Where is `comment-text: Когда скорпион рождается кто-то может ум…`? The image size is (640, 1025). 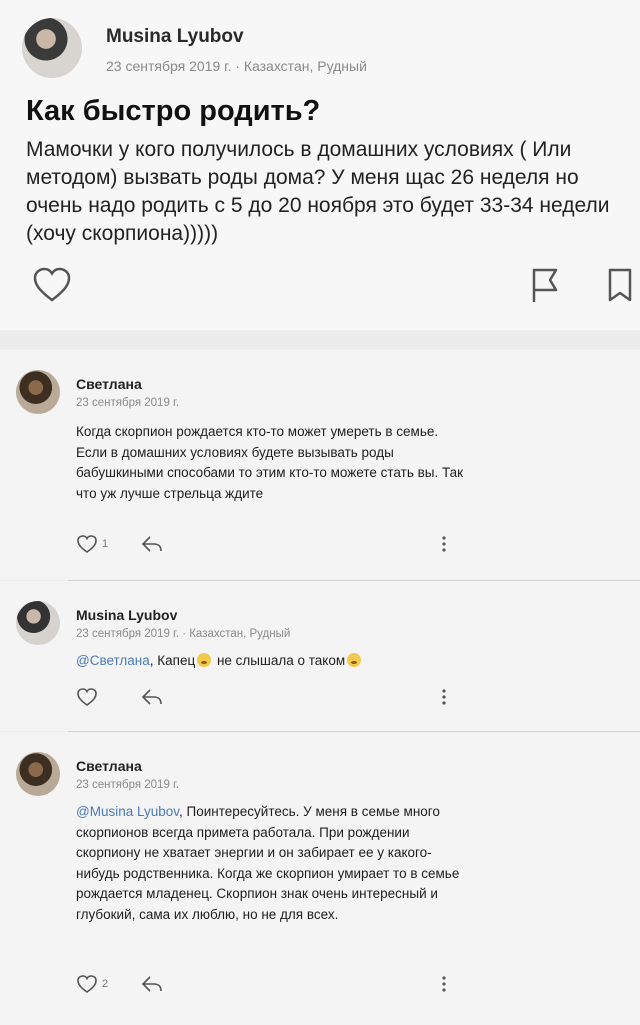
comment-text: Когда скорпион рождается кто-то может ум… is located at coordinates (270, 462).